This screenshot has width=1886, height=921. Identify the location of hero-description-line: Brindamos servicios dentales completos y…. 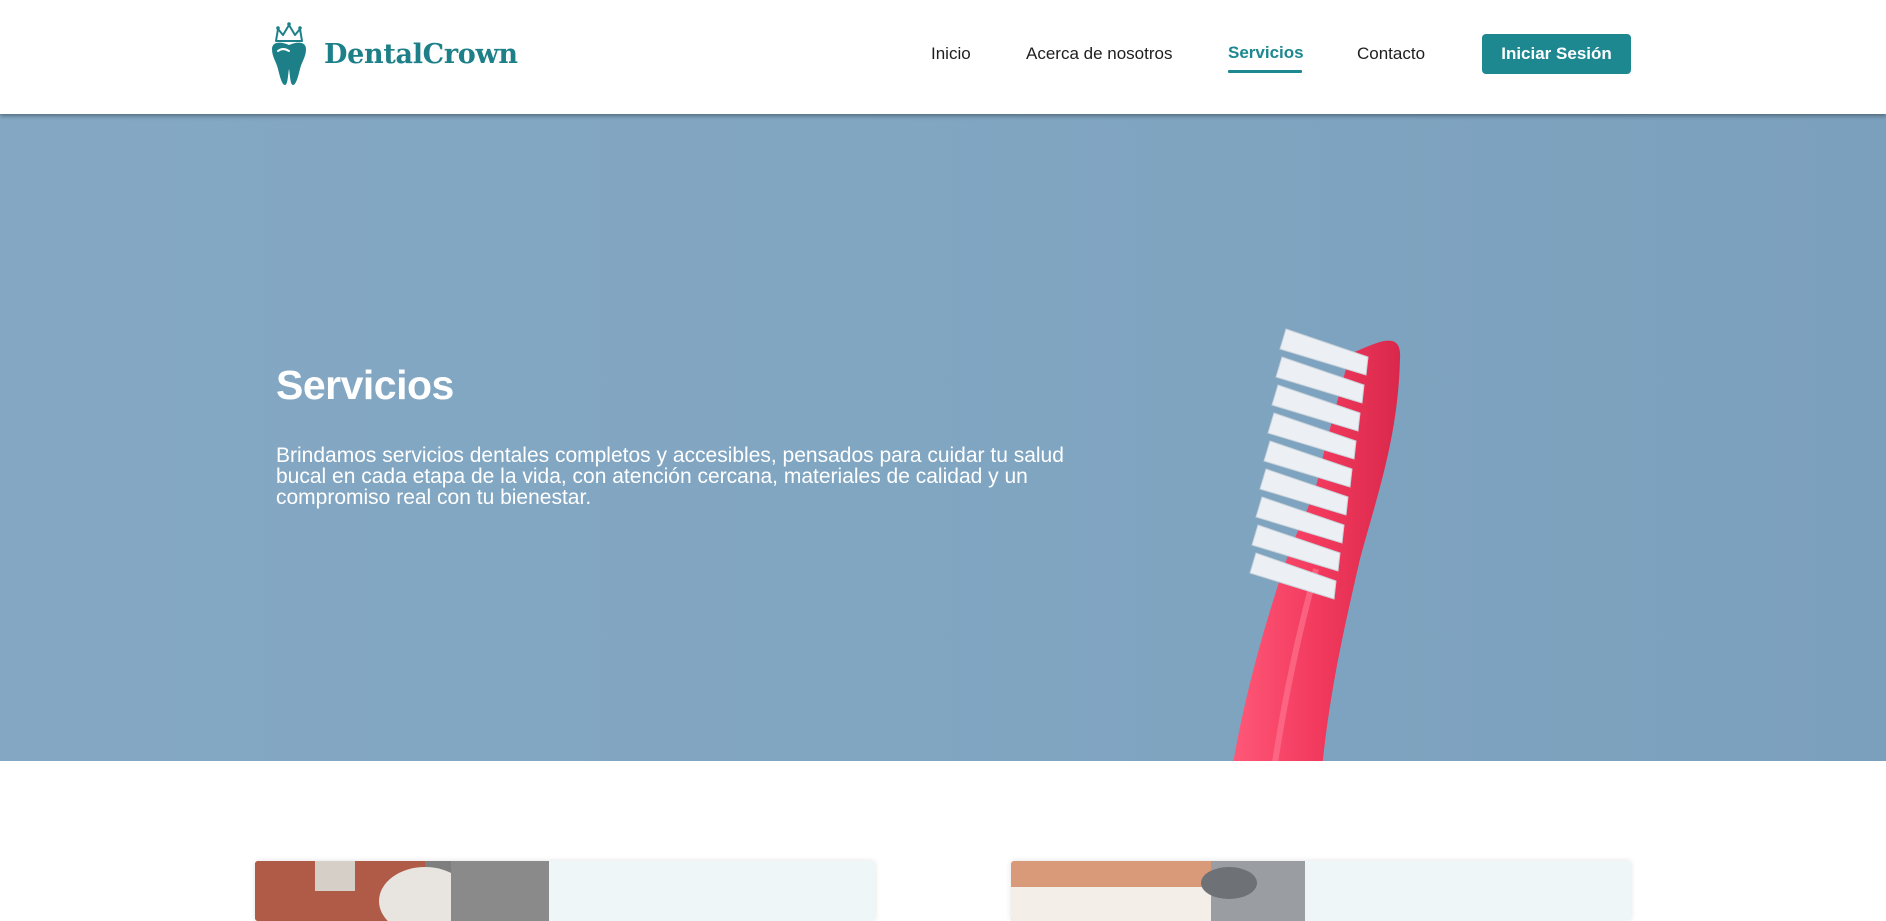
(670, 455).